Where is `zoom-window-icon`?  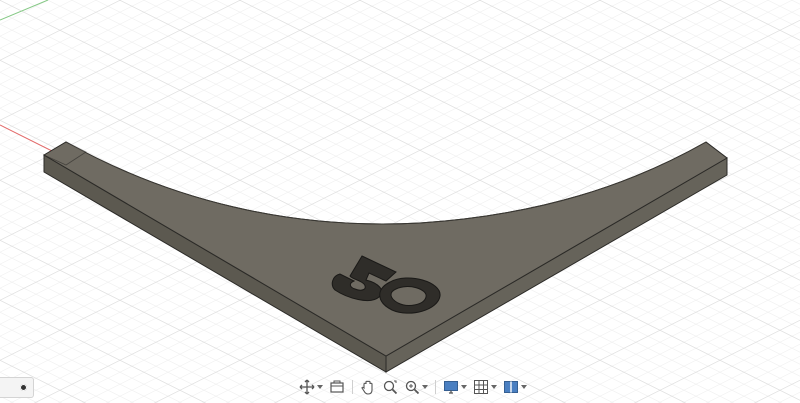 zoom-window-icon is located at coordinates (412, 387).